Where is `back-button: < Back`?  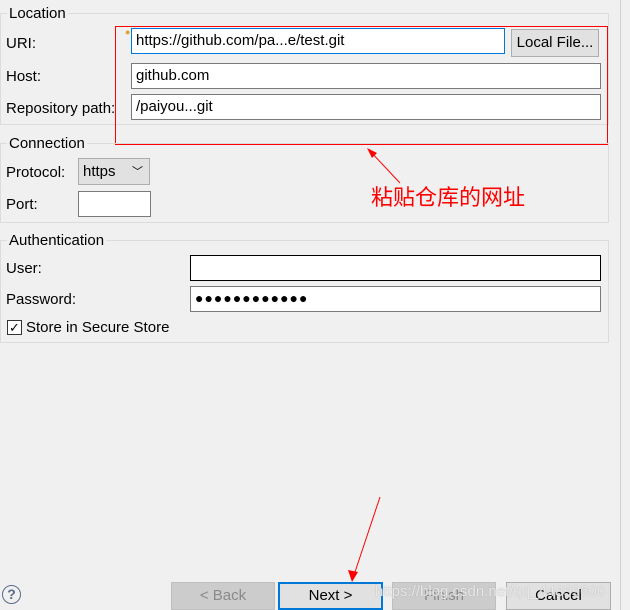
back-button: < Back is located at coordinates (223, 596).